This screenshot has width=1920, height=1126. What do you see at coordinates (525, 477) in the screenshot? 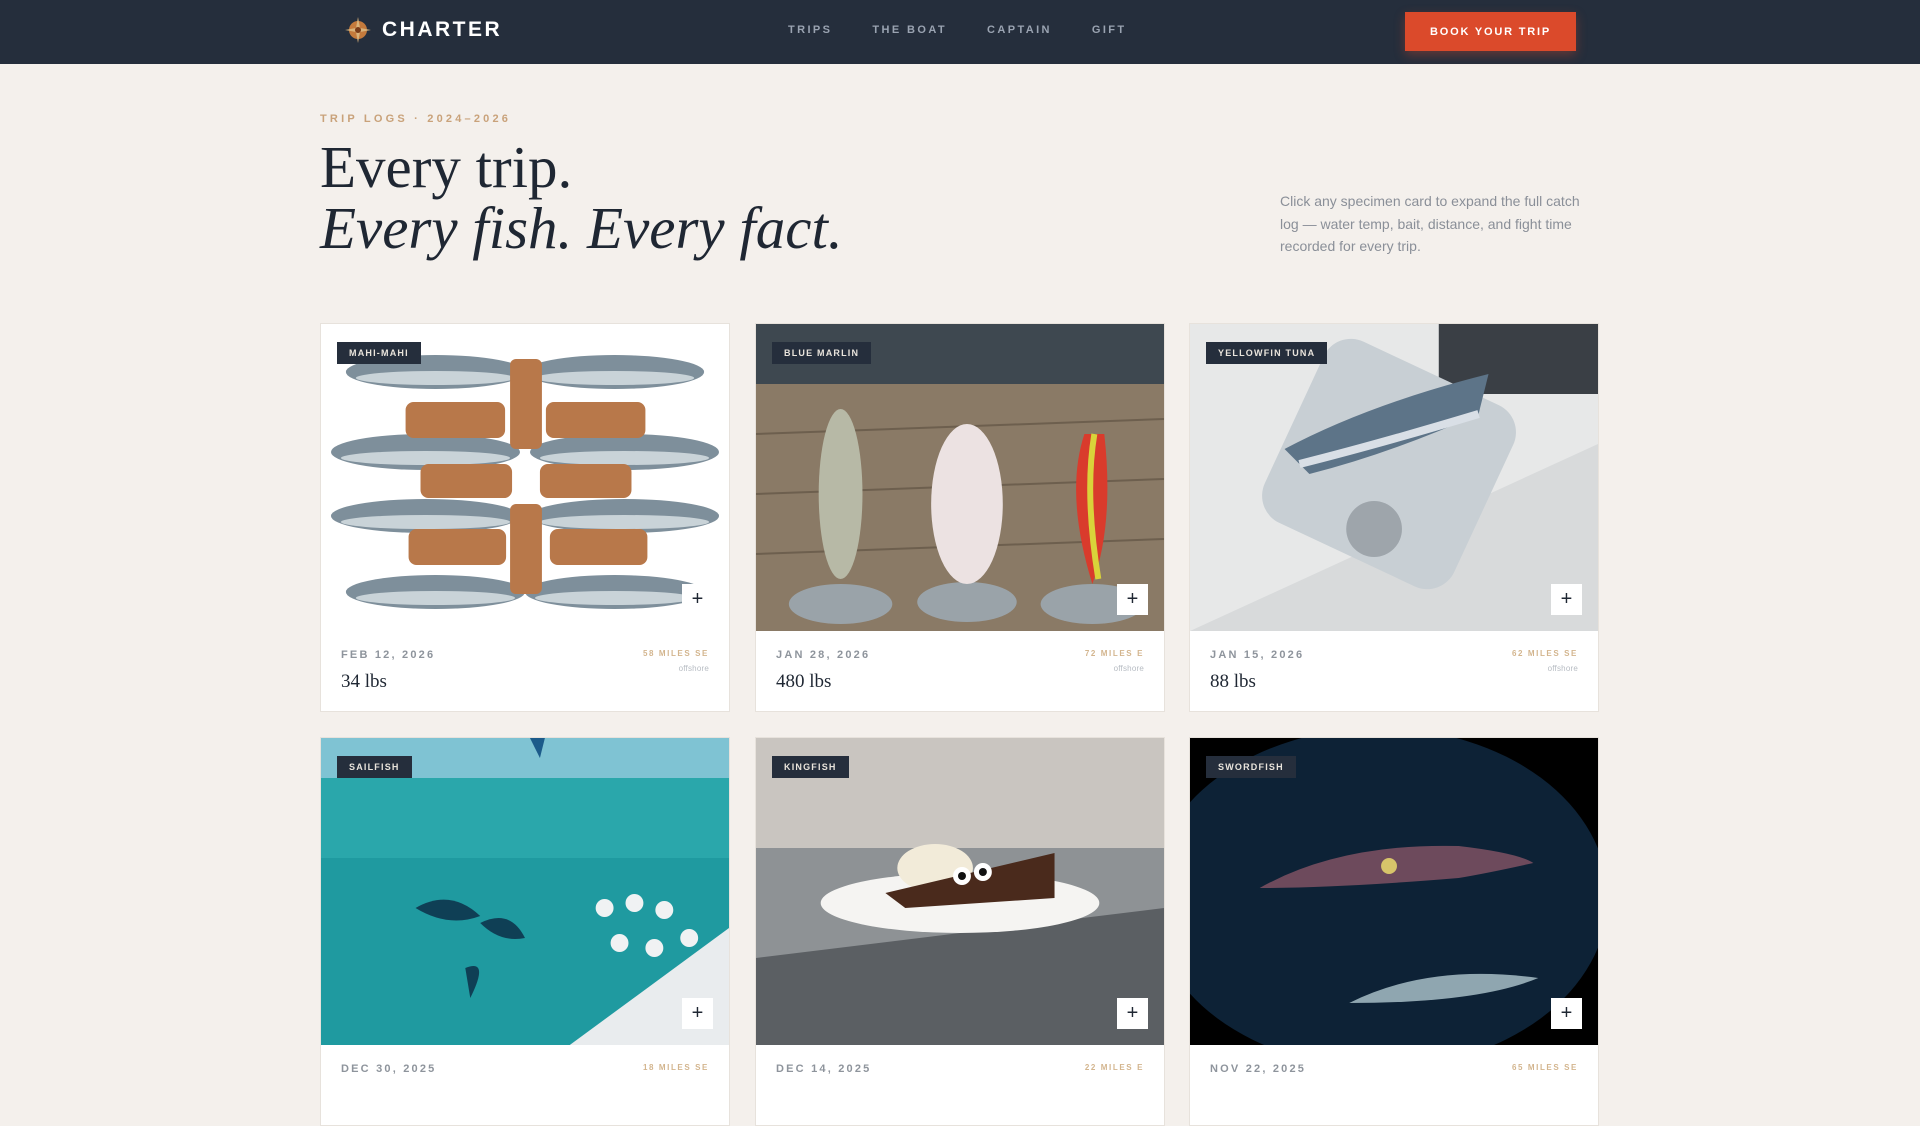
I see `catch-photo: MAHI-MAHI +` at bounding box center [525, 477].